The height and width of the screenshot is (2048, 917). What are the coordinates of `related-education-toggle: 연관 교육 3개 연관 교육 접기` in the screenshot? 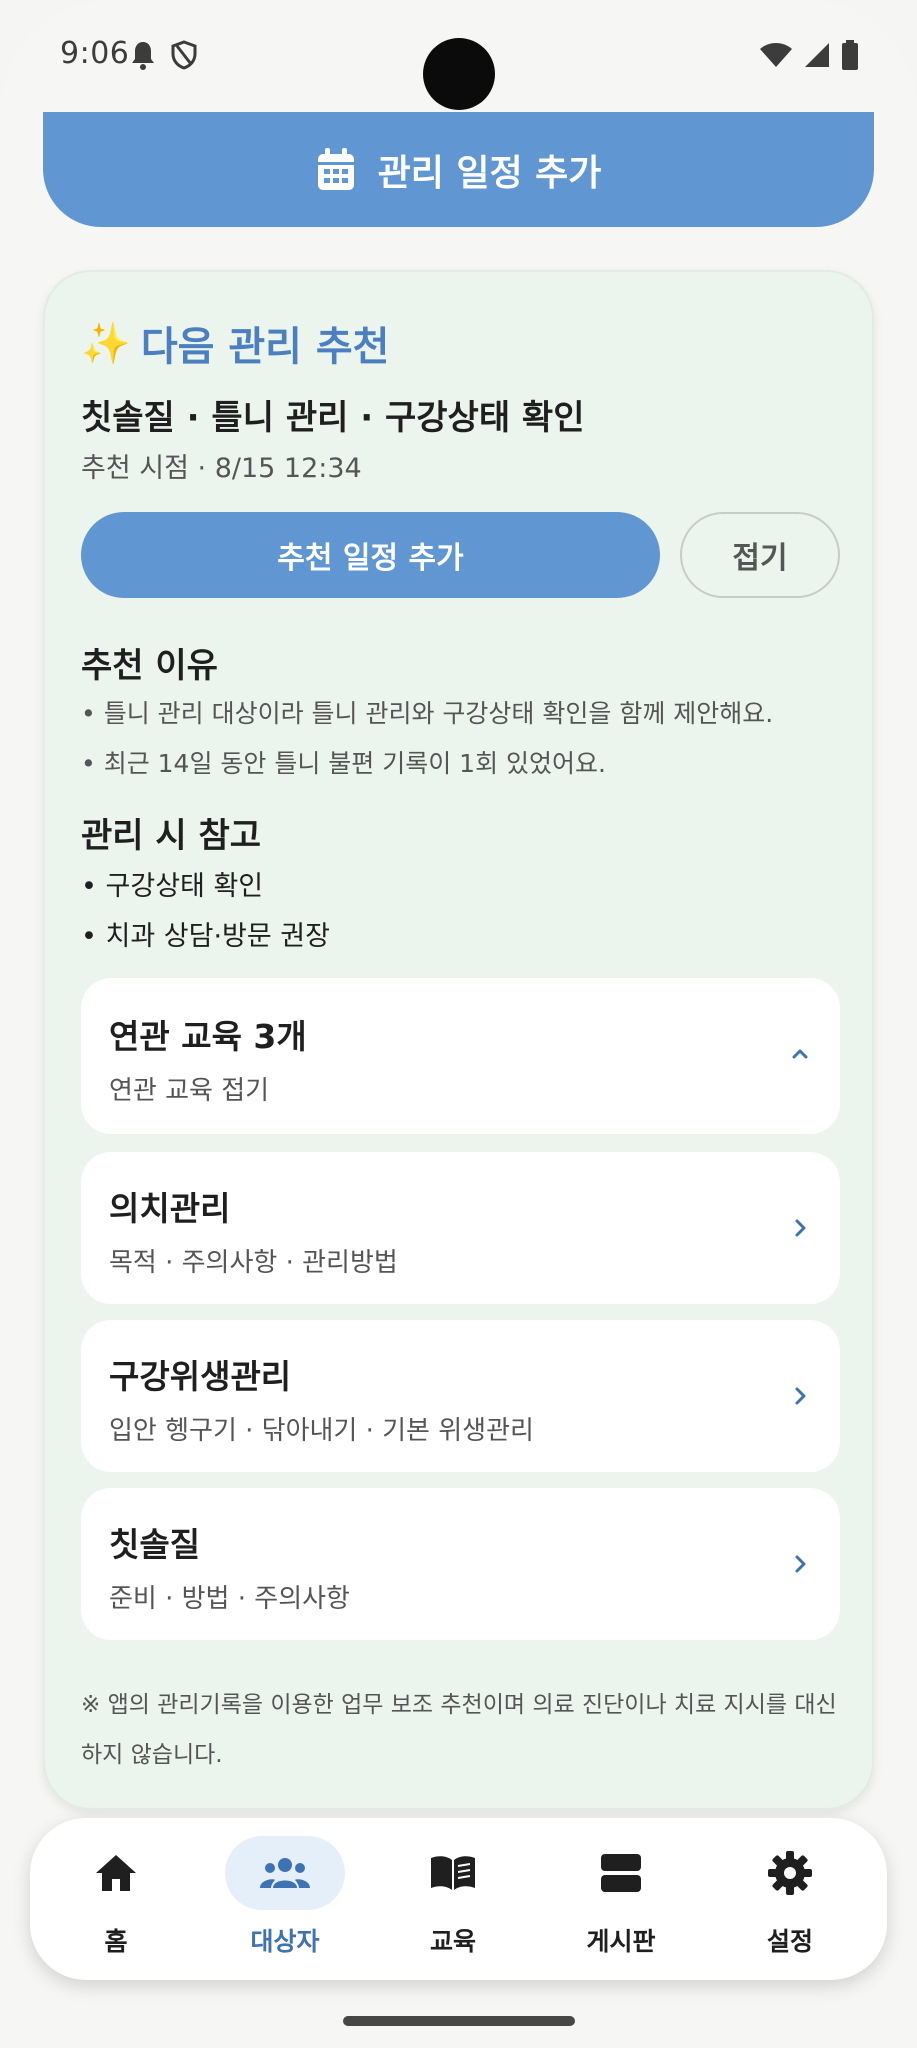 It's located at (460, 1056).